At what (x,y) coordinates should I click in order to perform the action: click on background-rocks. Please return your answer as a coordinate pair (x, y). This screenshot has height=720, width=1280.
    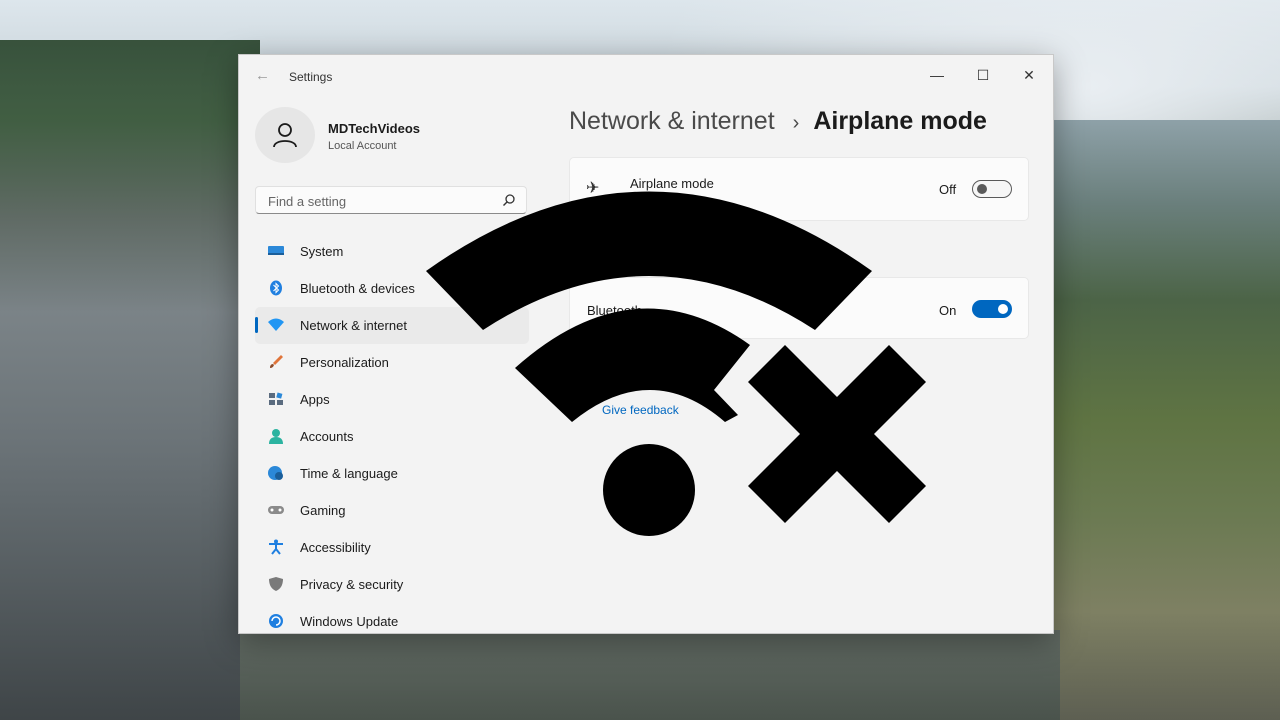
    Looking at the image, I should click on (650, 675).